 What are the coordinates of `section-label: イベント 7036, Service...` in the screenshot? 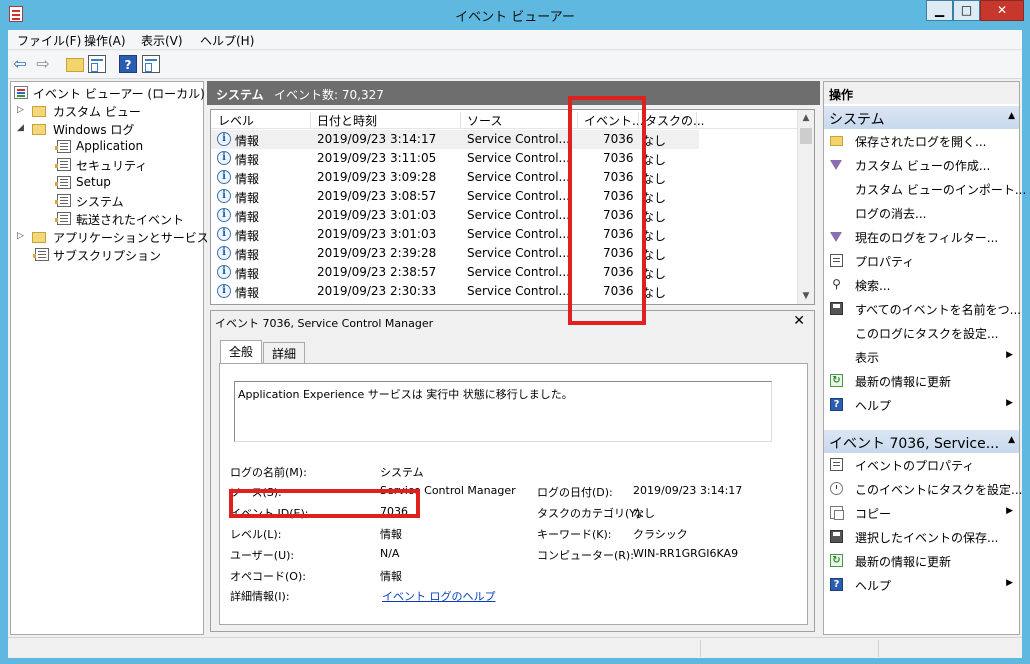 It's located at (914, 444).